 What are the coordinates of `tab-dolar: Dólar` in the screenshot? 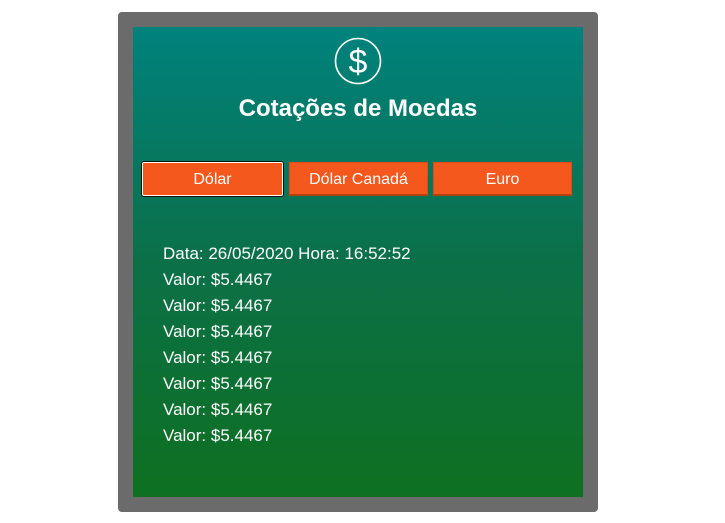 It's located at (212, 179).